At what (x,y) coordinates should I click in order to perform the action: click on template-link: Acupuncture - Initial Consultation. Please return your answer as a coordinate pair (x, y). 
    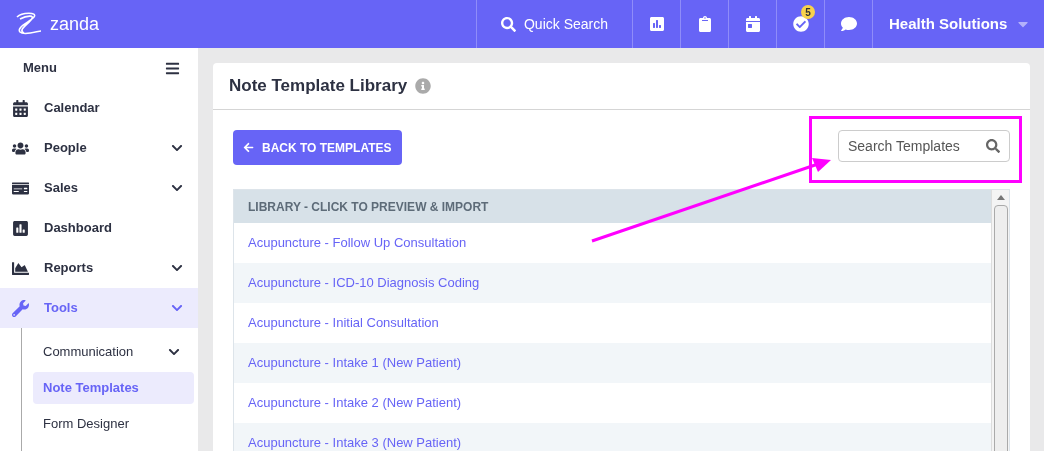
    Looking at the image, I should click on (343, 323).